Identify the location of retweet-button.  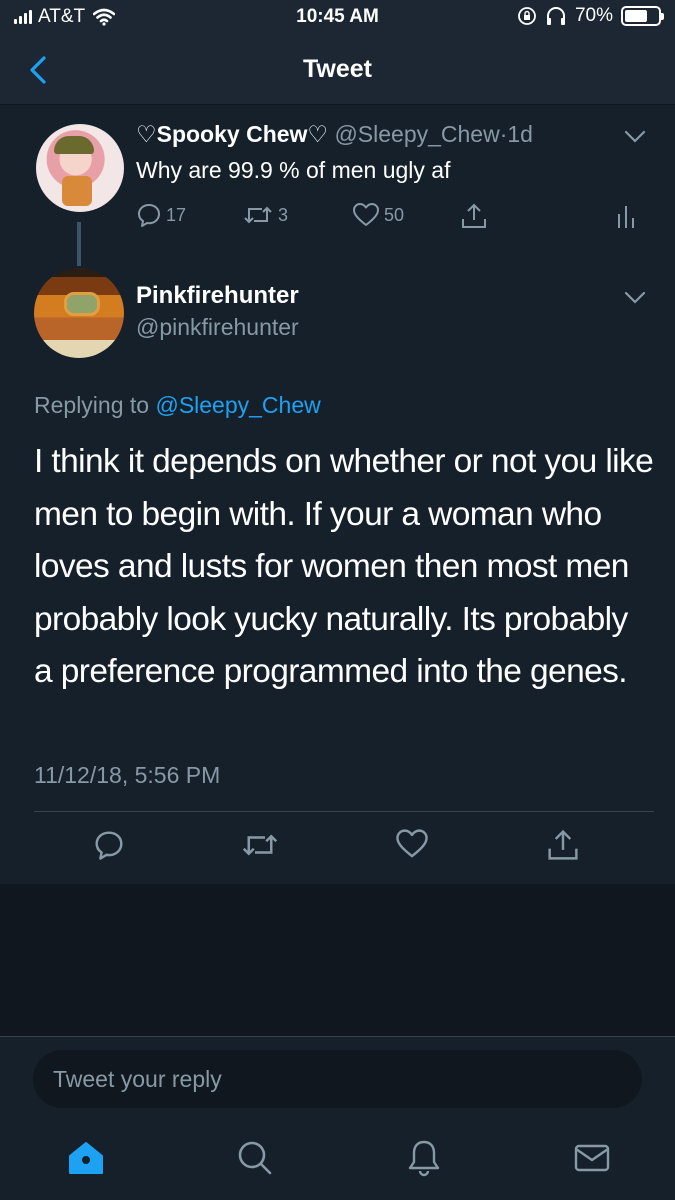
(260, 845).